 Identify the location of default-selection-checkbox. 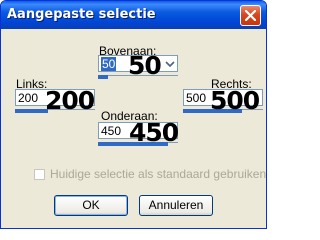
(39, 174).